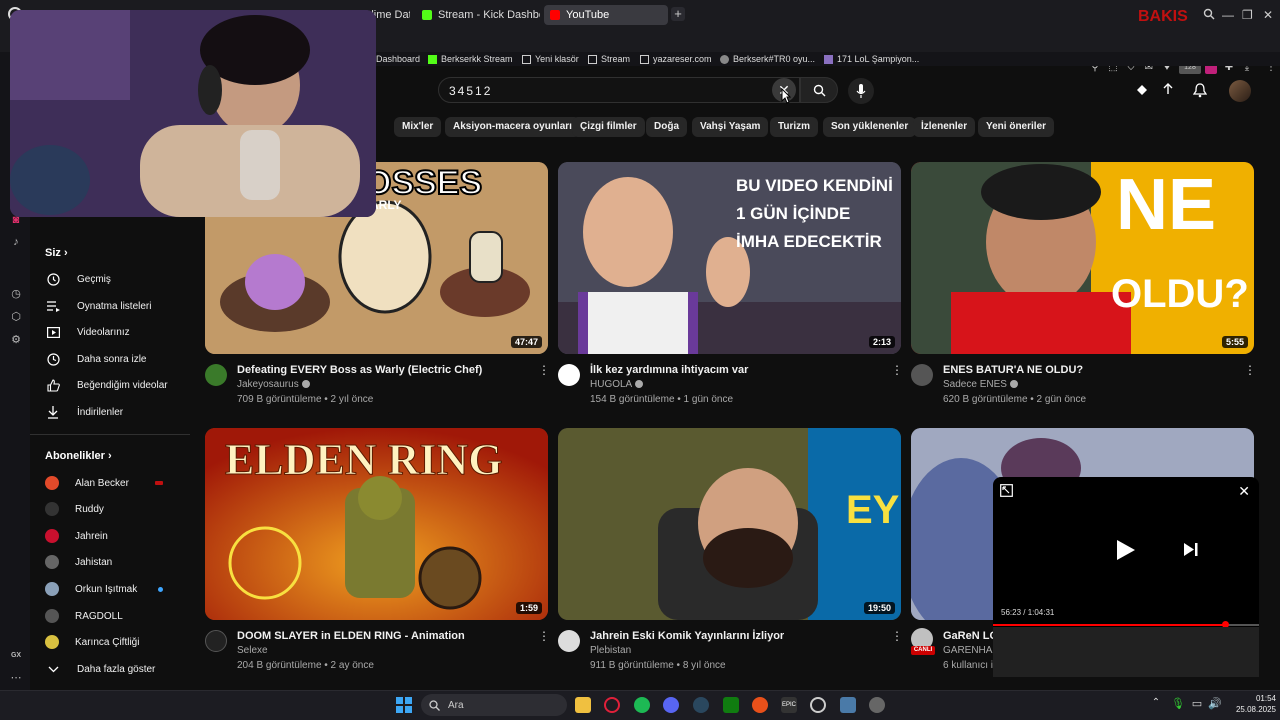 Image resolution: width=1280 pixels, height=720 pixels. Describe the element at coordinates (610, 650) in the screenshot. I see `channel-name: Plebistan` at that location.